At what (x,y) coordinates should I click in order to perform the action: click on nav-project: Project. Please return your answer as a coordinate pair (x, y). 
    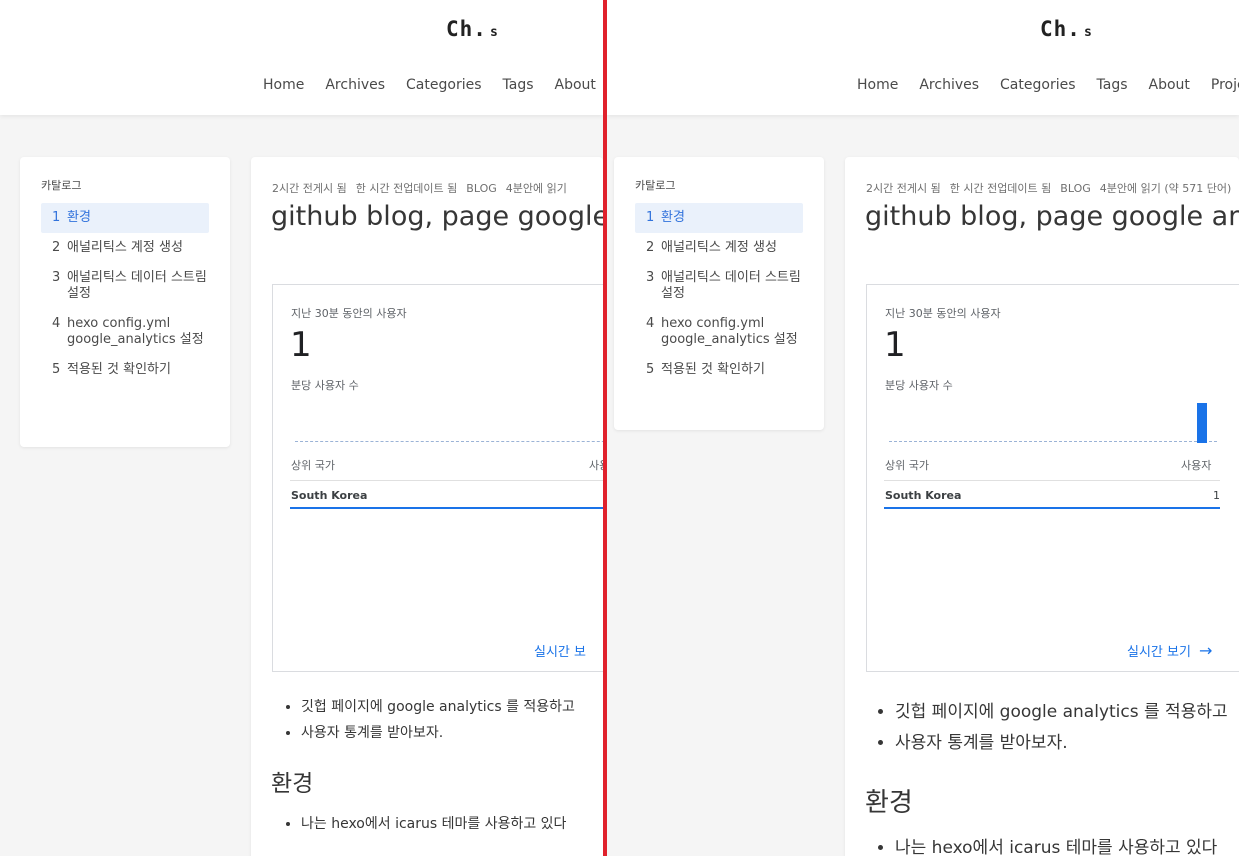
    Looking at the image, I should click on (1225, 85).